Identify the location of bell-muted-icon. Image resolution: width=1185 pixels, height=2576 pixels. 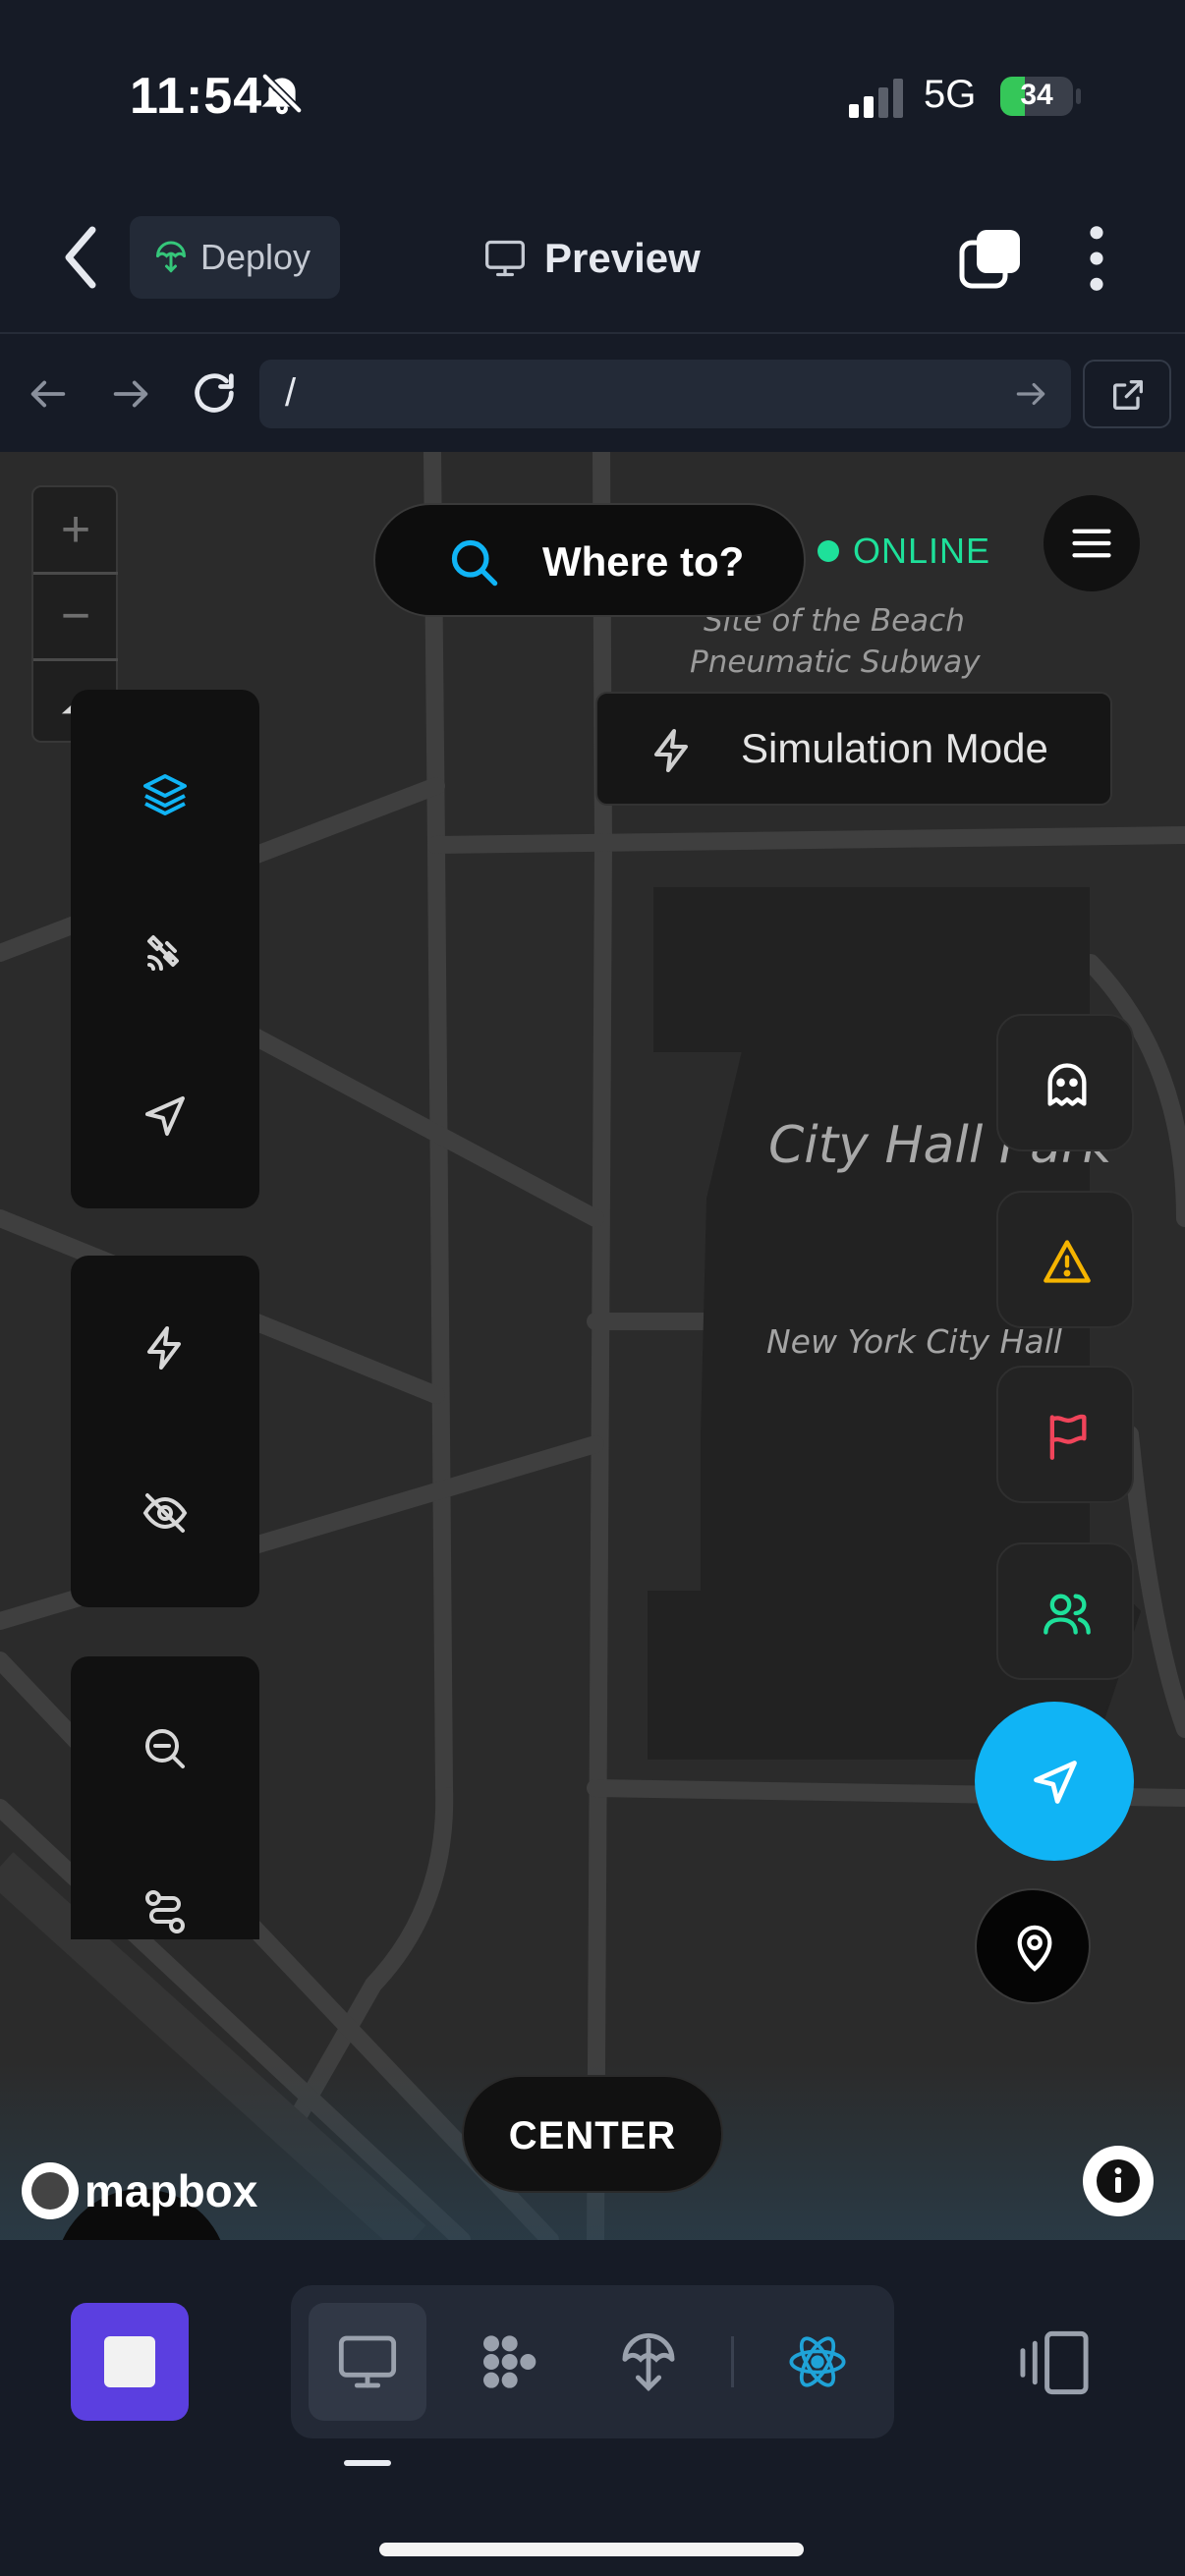
(282, 93).